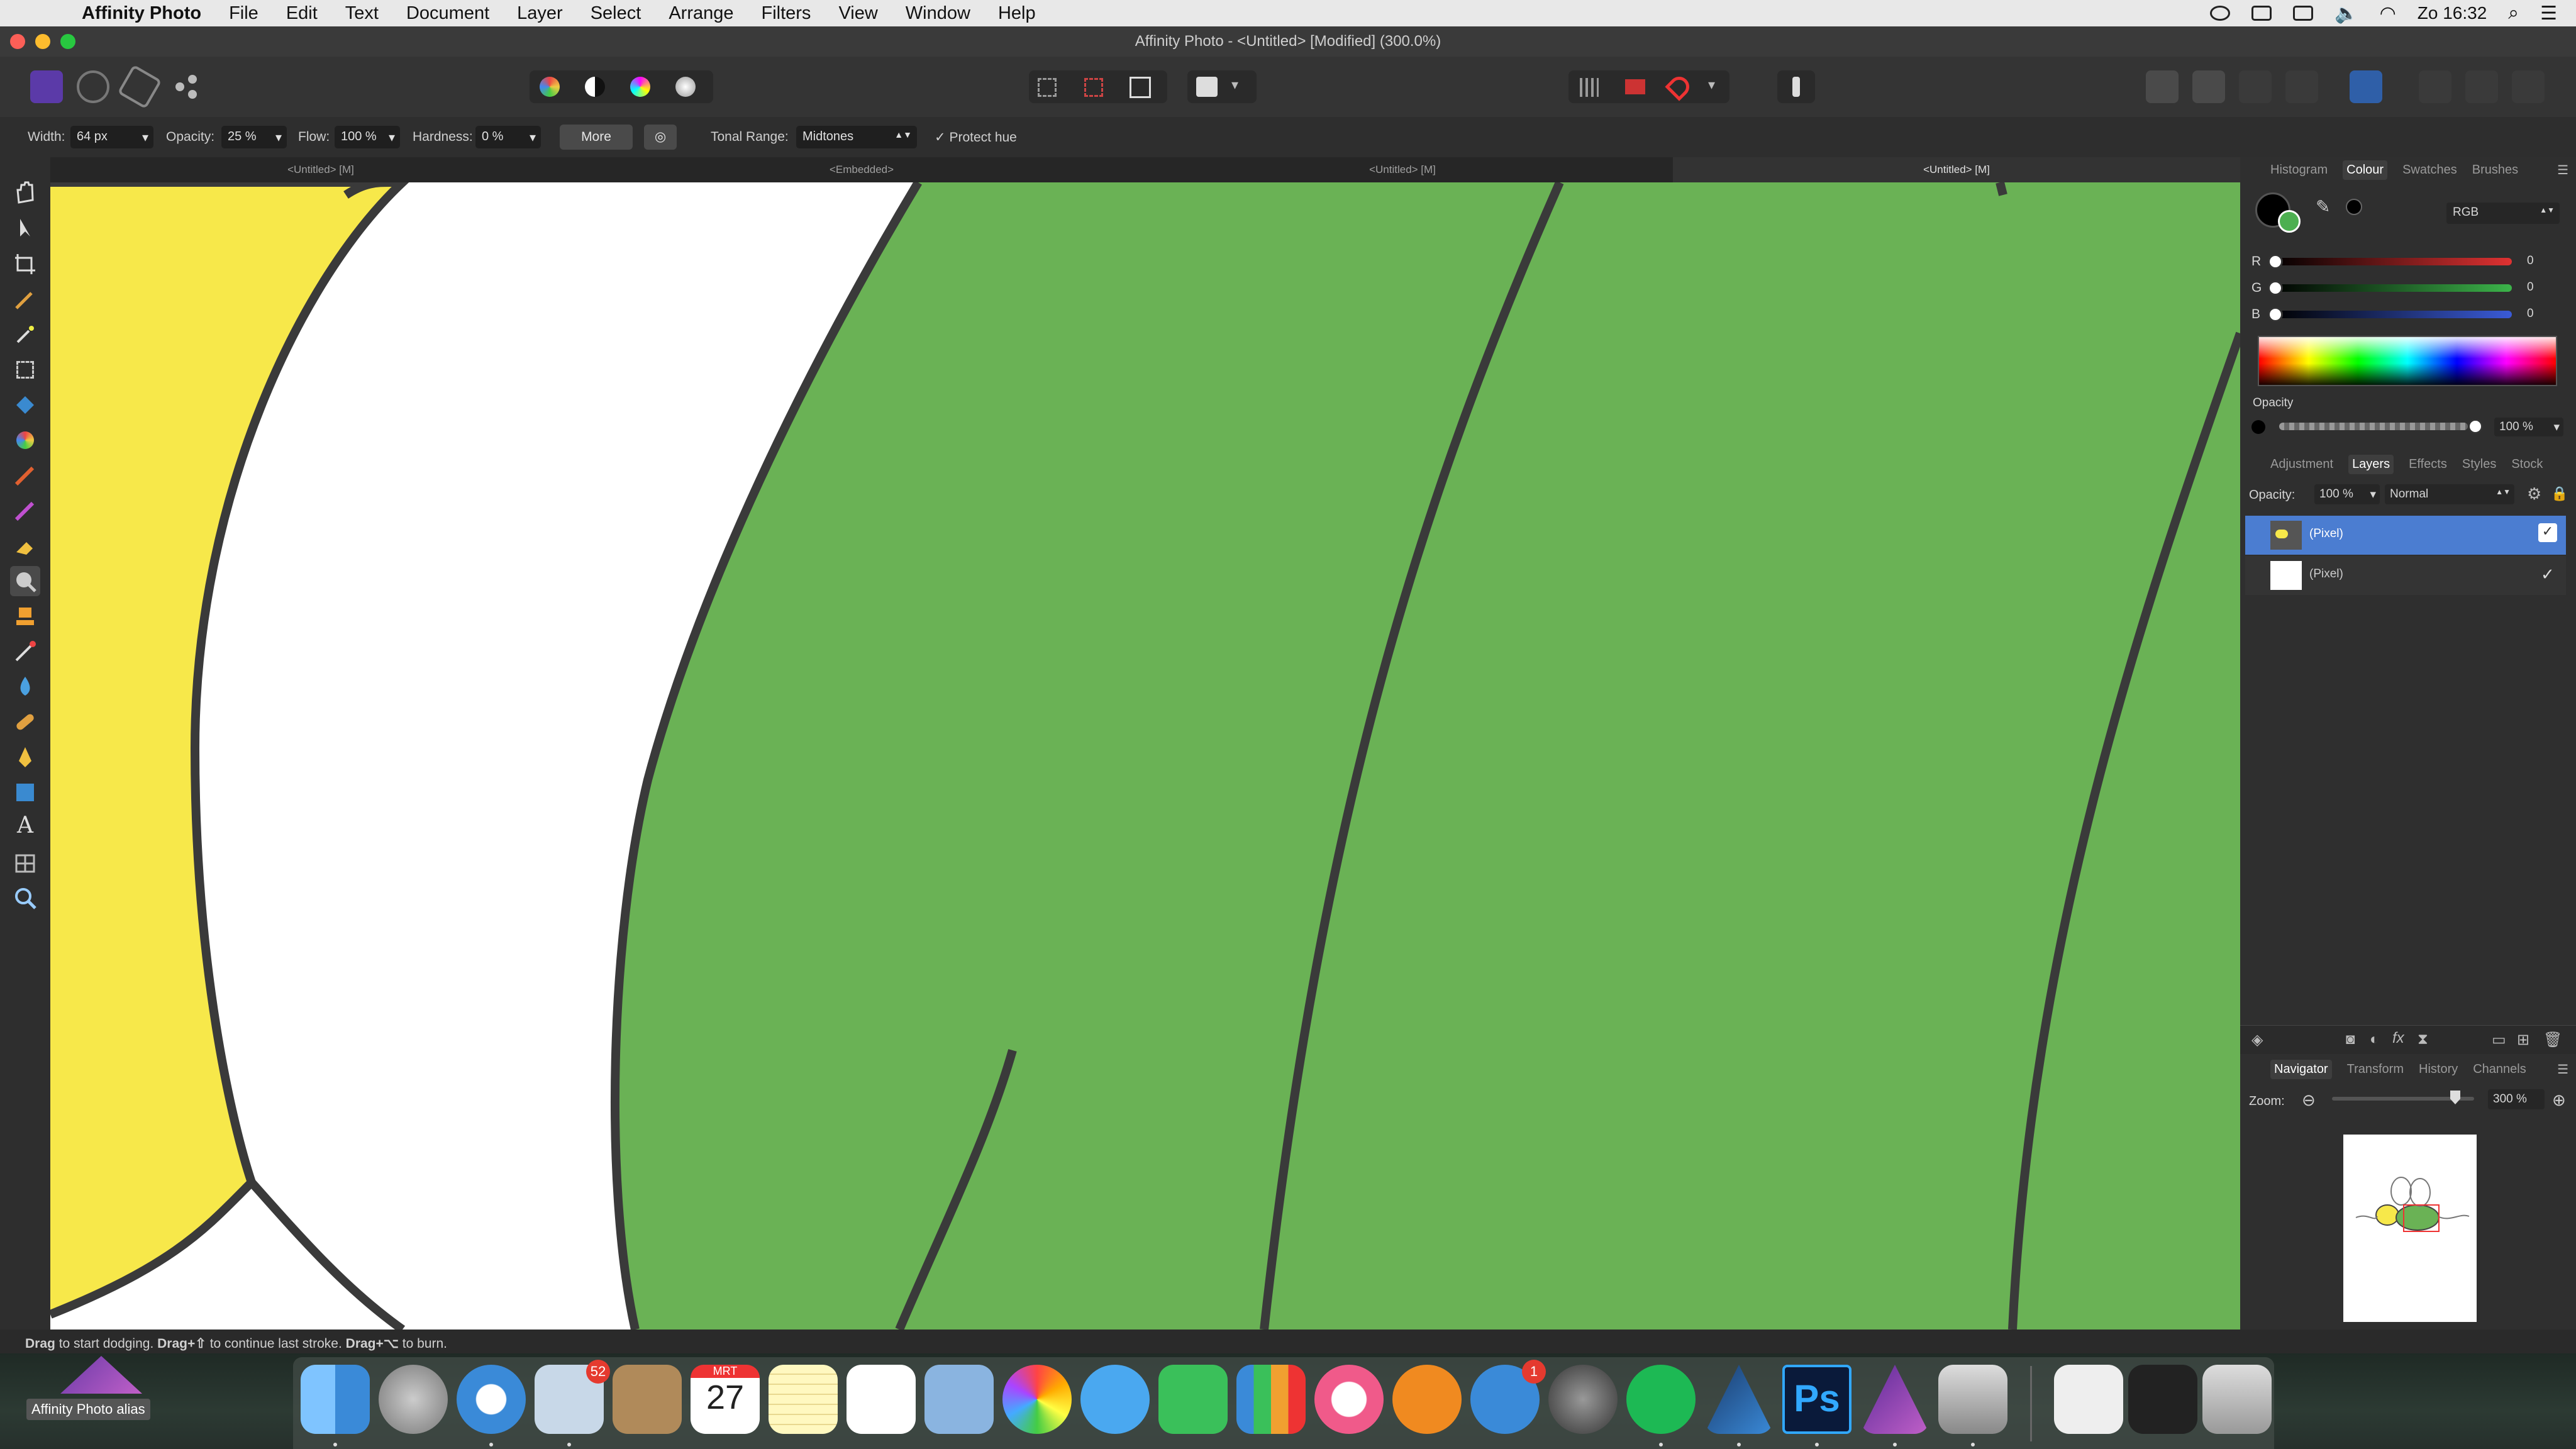 The width and height of the screenshot is (2576, 1449). Describe the element at coordinates (2392, 288) in the screenshot. I see `channel-g-slider` at that location.